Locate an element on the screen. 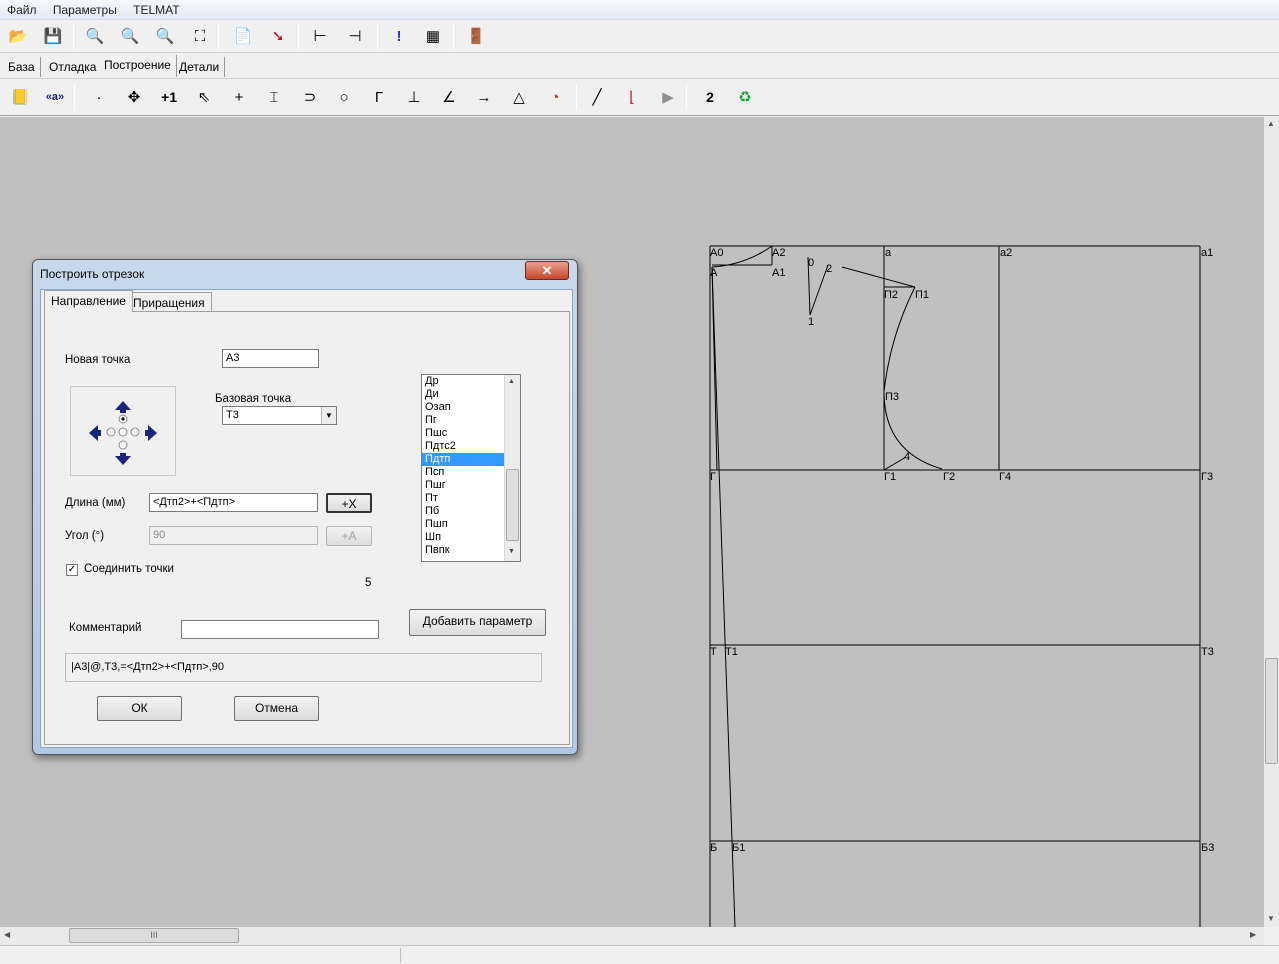  perpendicular-icon: ⊥ is located at coordinates (414, 97).